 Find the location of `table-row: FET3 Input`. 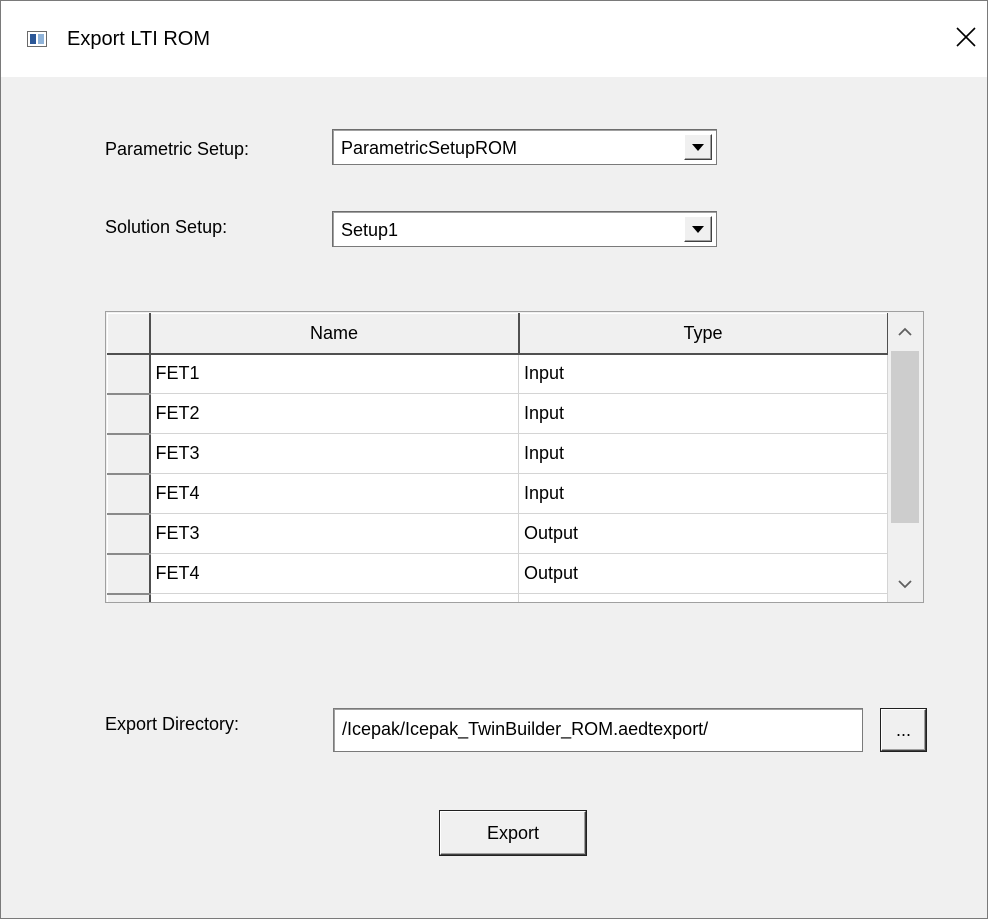

table-row: FET3 Input is located at coordinates (497, 454).